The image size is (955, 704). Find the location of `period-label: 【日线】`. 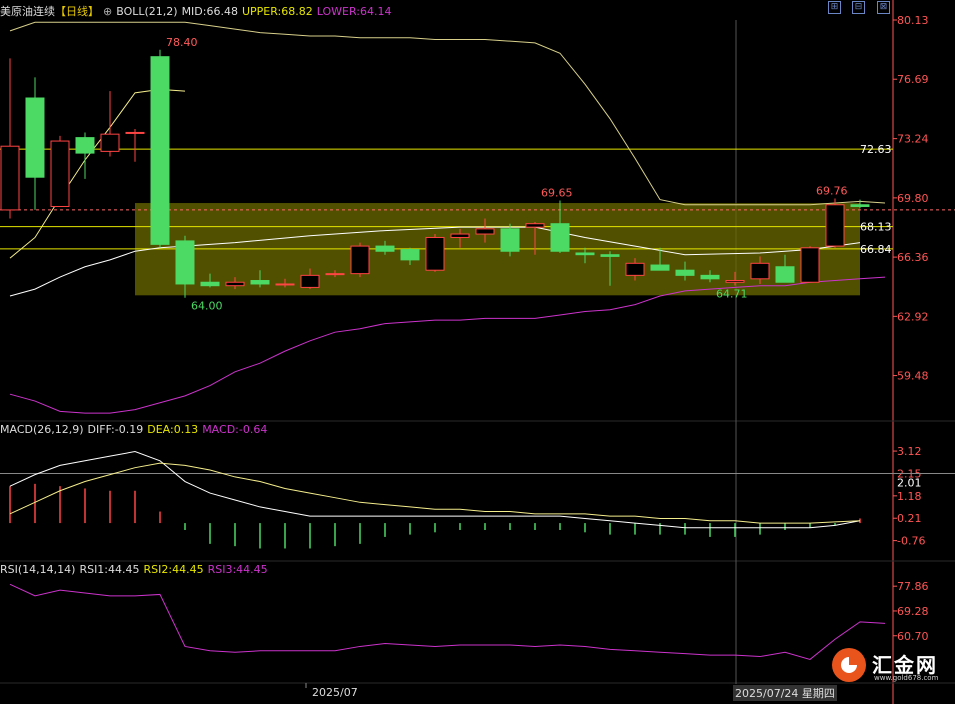

period-label: 【日线】 is located at coordinates (77, 11).